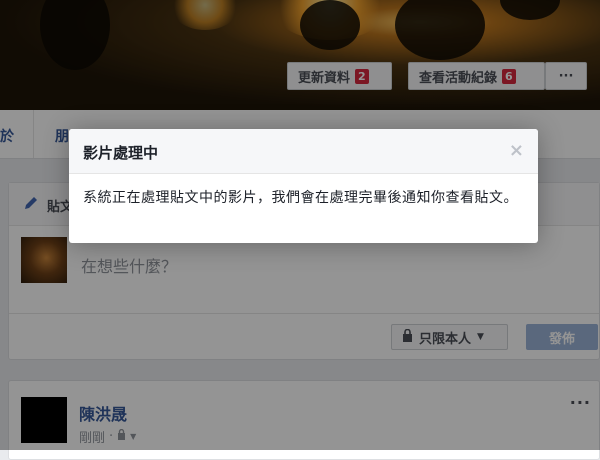 The width and height of the screenshot is (600, 460). I want to click on dialog-title: 影片處理中, so click(121, 153).